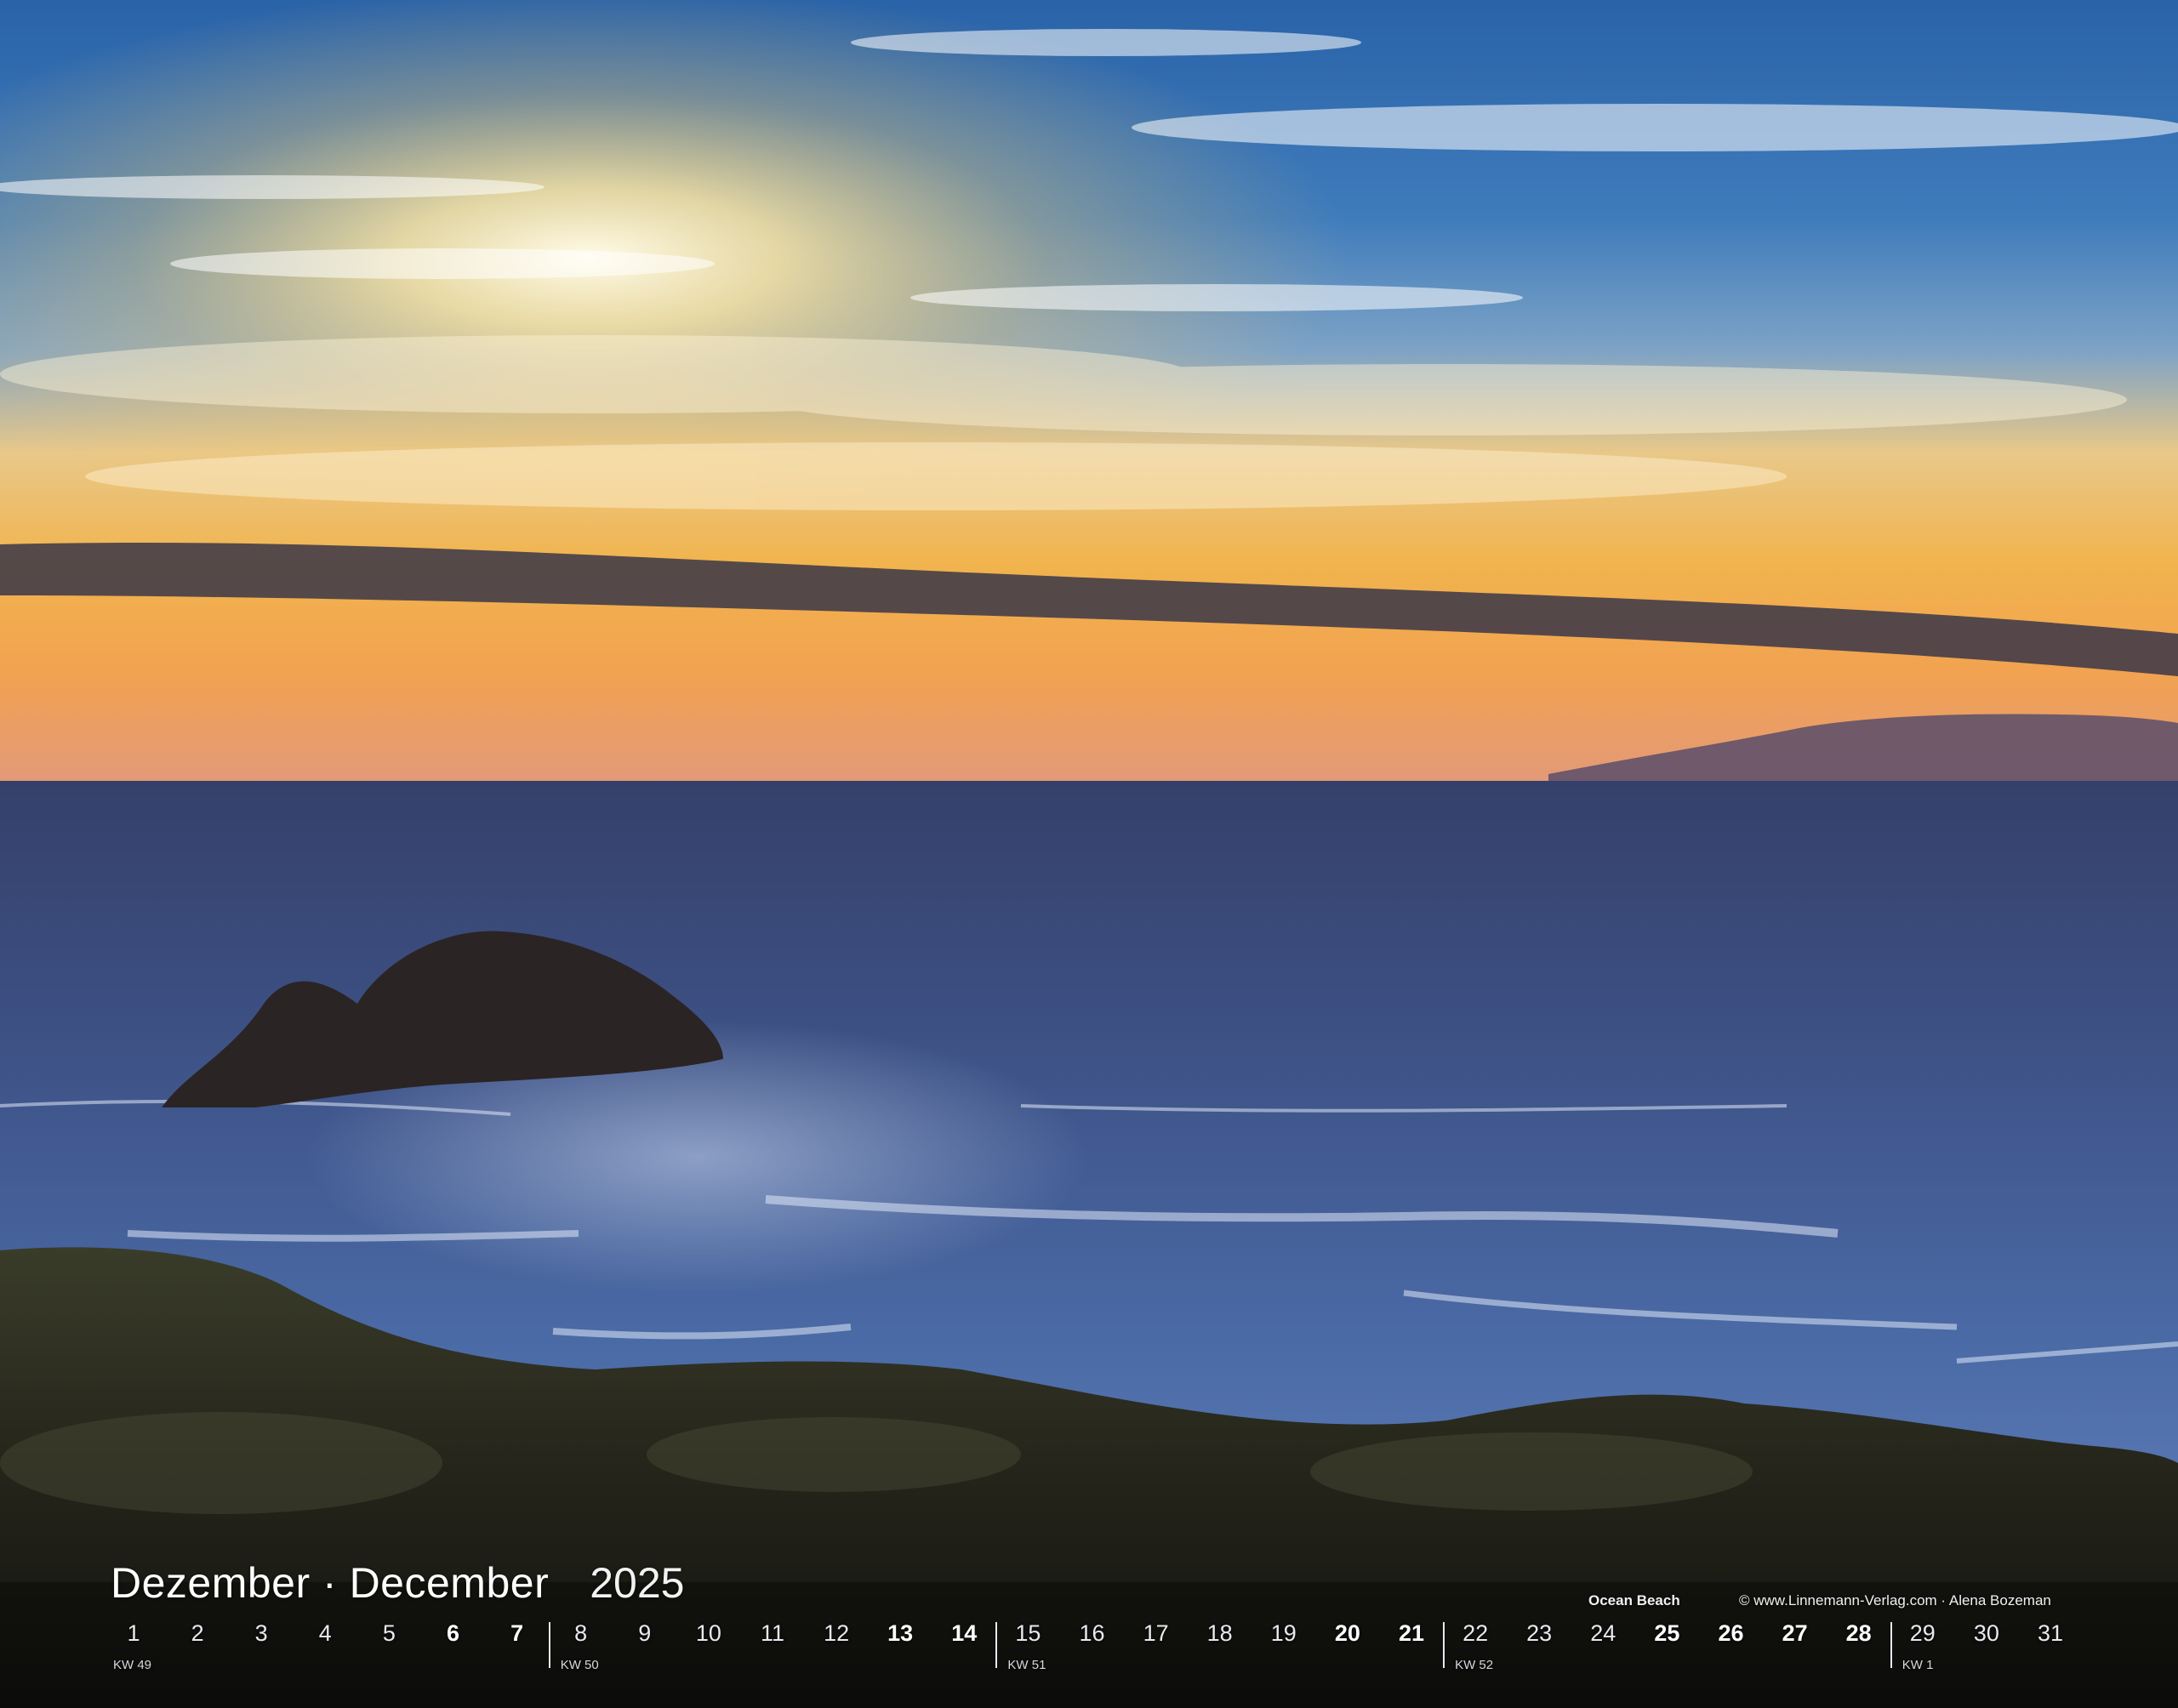  What do you see at coordinates (1347, 1633) in the screenshot?
I see `day-20: 20` at bounding box center [1347, 1633].